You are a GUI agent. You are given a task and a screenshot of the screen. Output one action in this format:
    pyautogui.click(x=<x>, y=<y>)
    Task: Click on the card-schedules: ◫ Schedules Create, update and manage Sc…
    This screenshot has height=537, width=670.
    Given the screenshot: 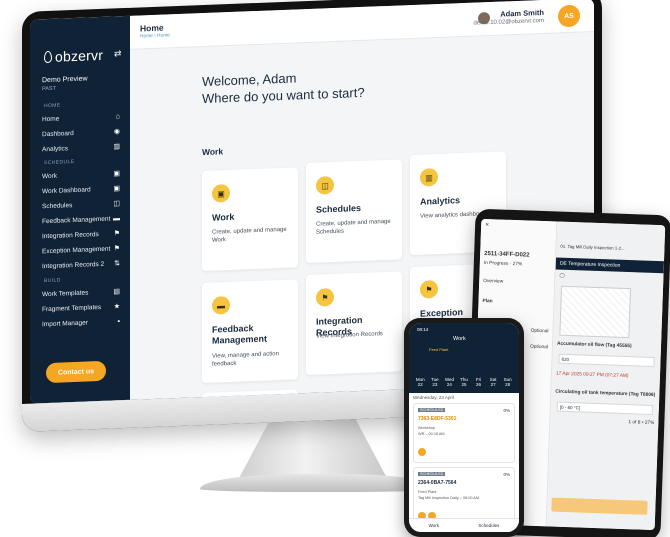 What is the action you would take?
    pyautogui.click(x=354, y=211)
    